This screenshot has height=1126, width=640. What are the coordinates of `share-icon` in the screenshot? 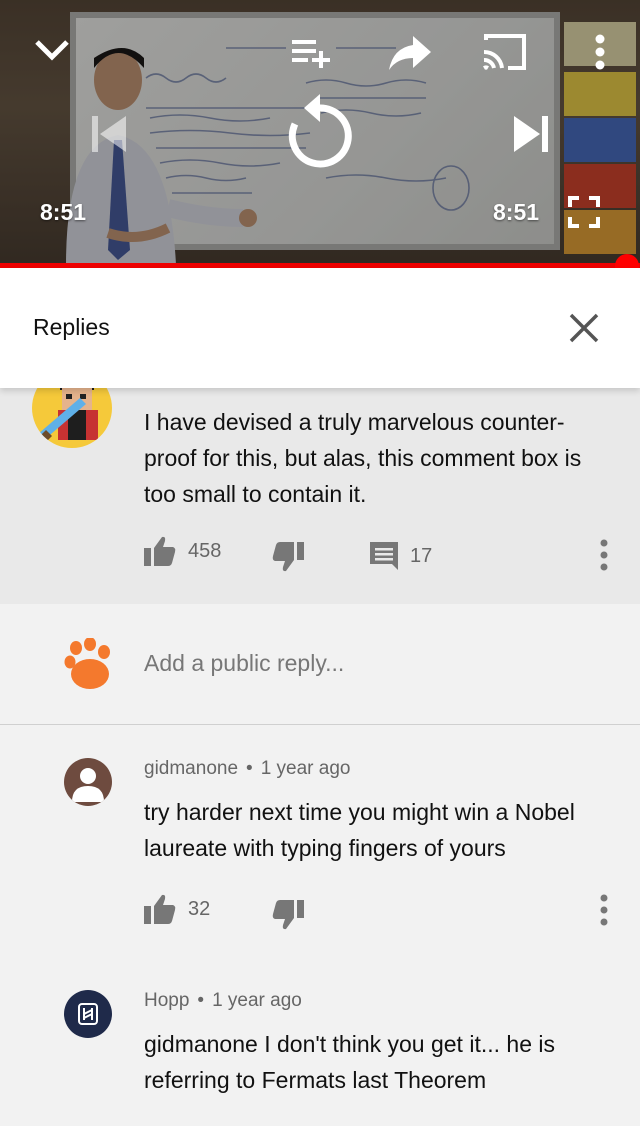 It's located at (410, 52).